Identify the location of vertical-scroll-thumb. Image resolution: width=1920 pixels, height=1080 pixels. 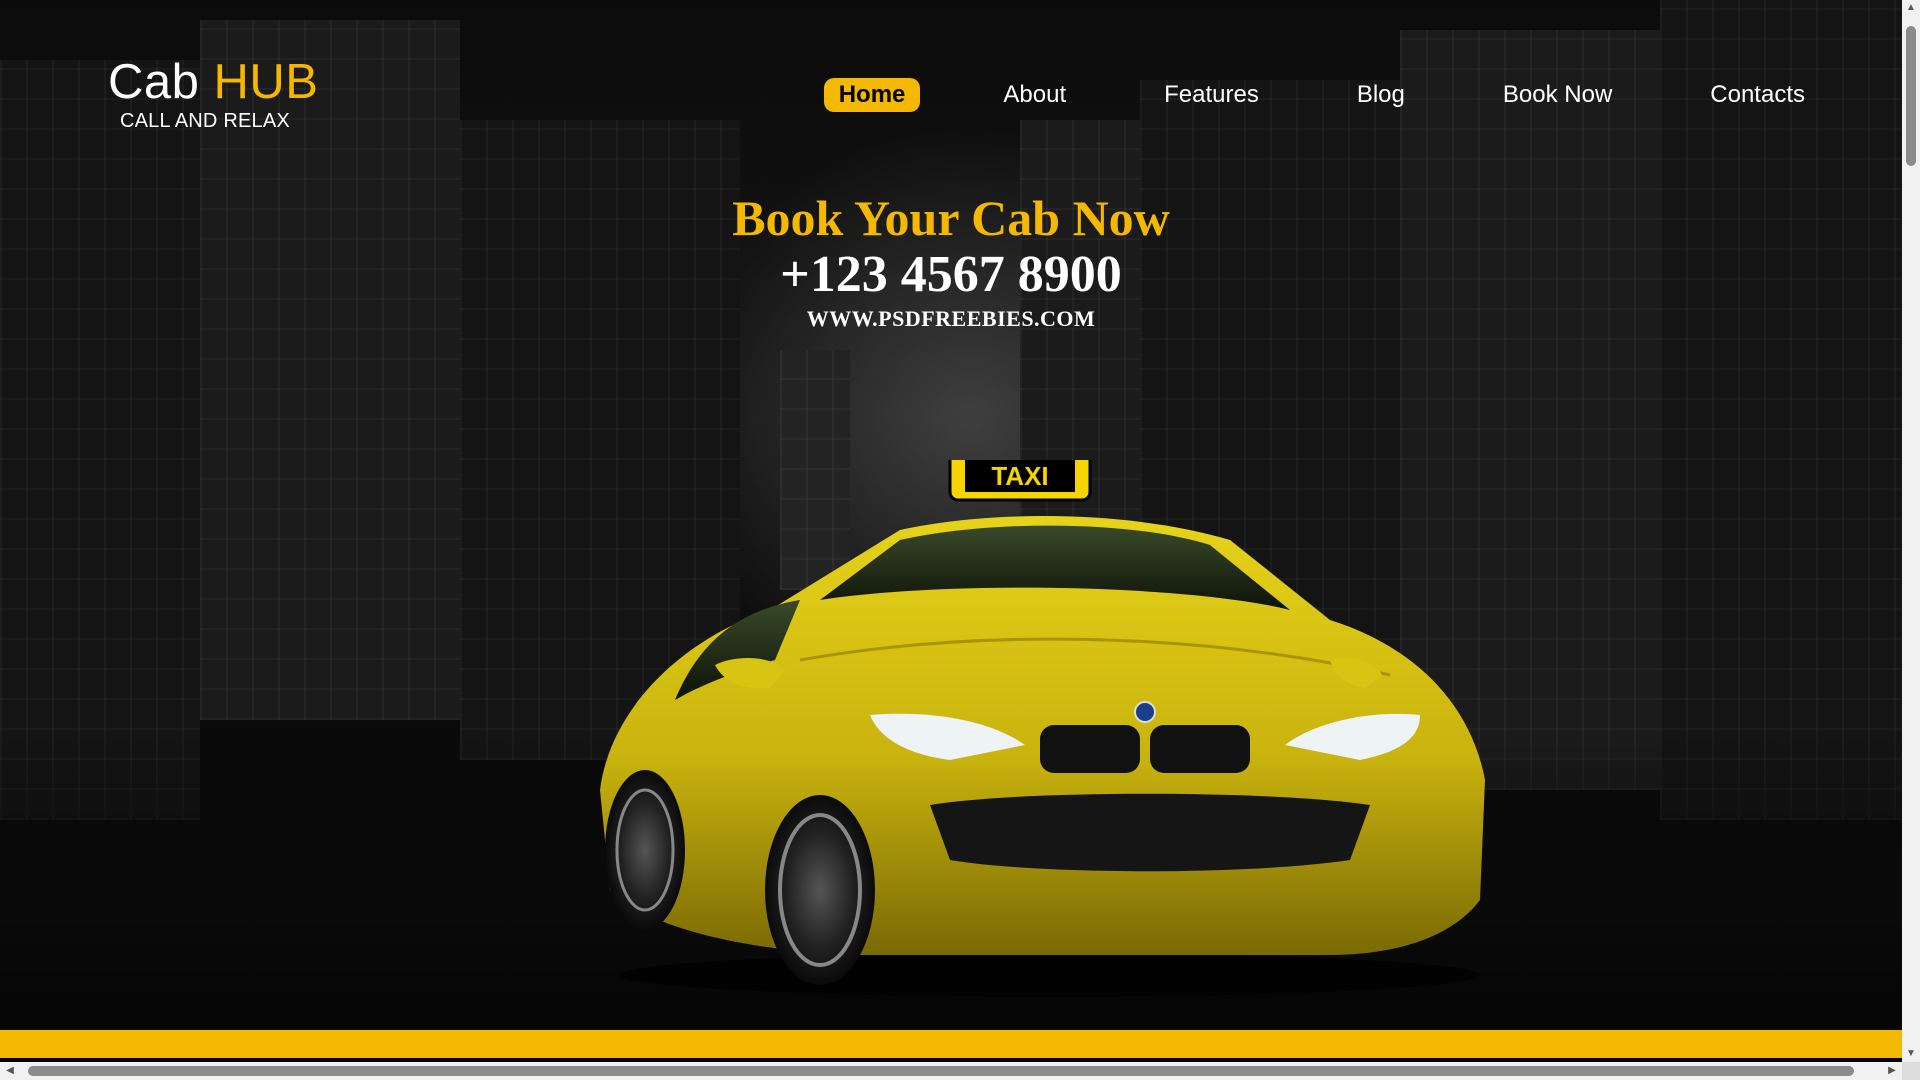
(1911, 96).